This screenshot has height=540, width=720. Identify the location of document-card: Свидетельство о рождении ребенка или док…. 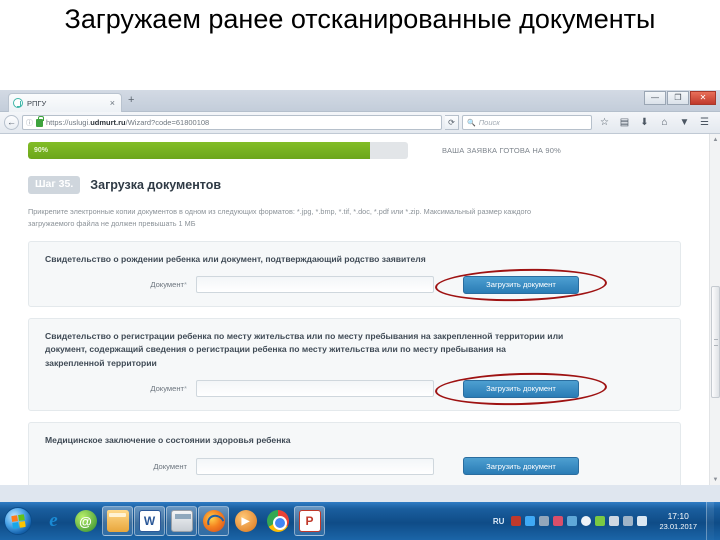
(354, 273).